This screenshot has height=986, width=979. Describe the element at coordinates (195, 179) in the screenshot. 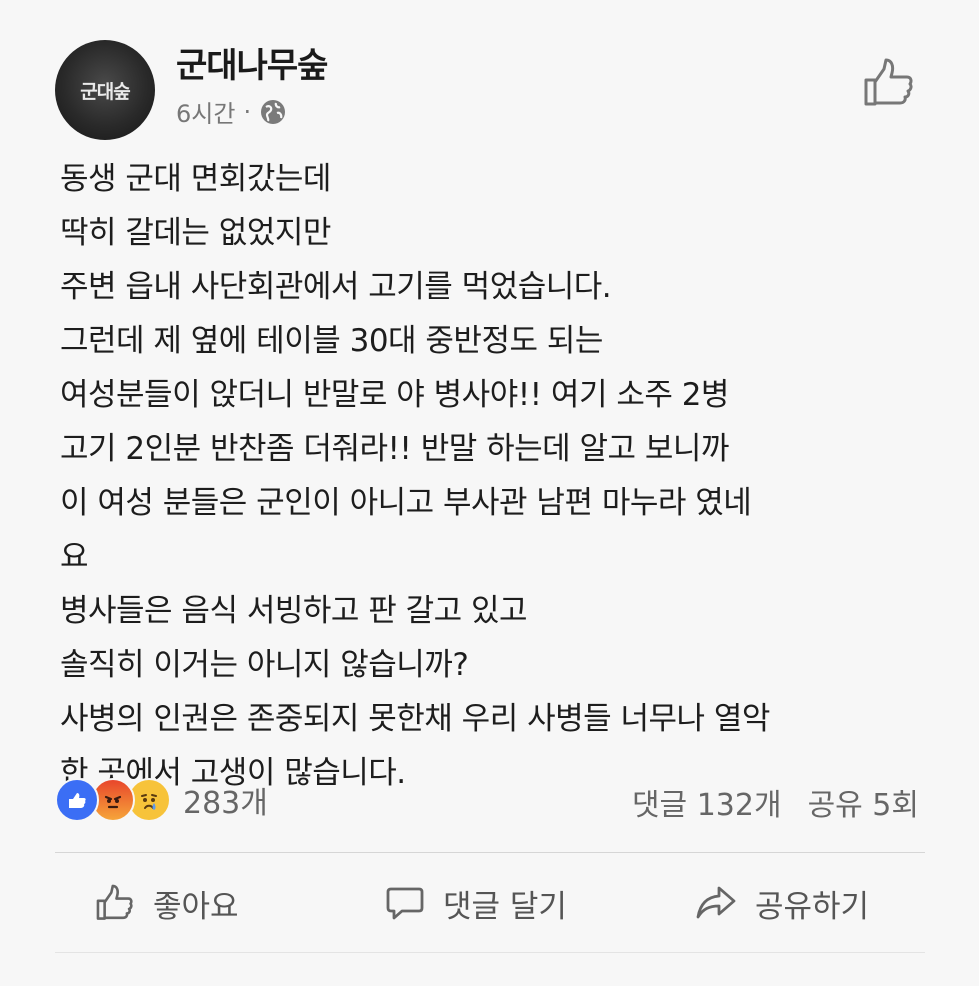

I see `post-line: 동생 군대 면회갔는데` at that location.